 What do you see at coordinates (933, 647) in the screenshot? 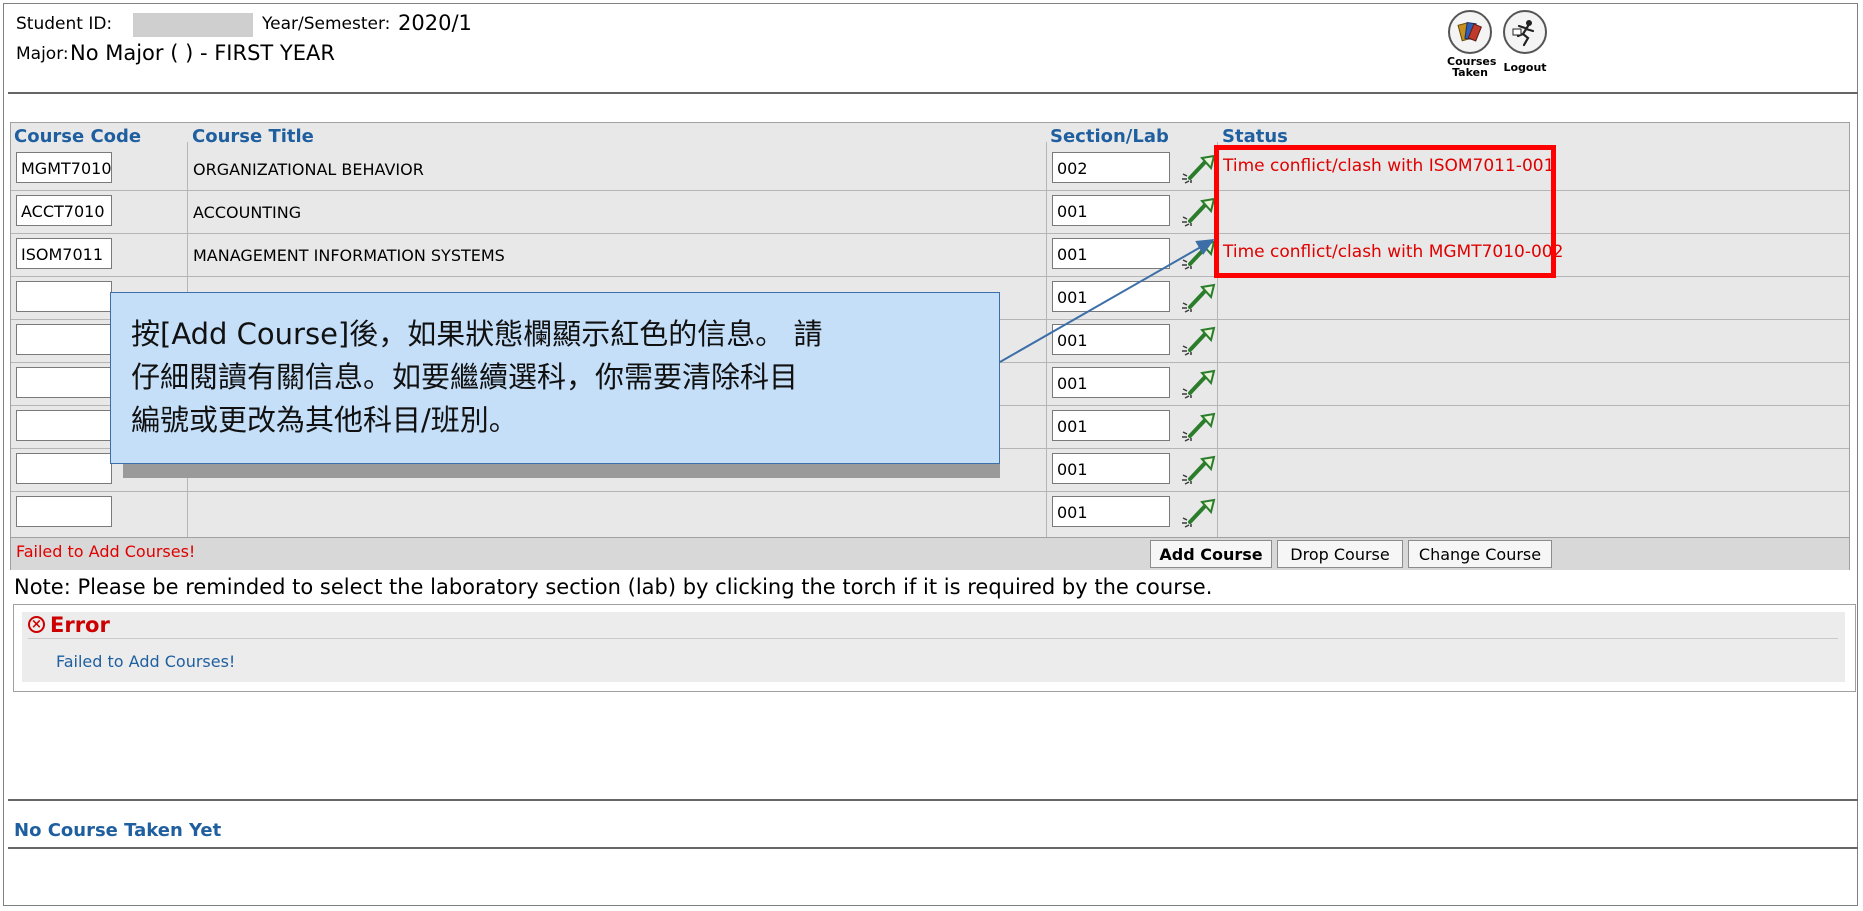
I see `error-panel-body` at bounding box center [933, 647].